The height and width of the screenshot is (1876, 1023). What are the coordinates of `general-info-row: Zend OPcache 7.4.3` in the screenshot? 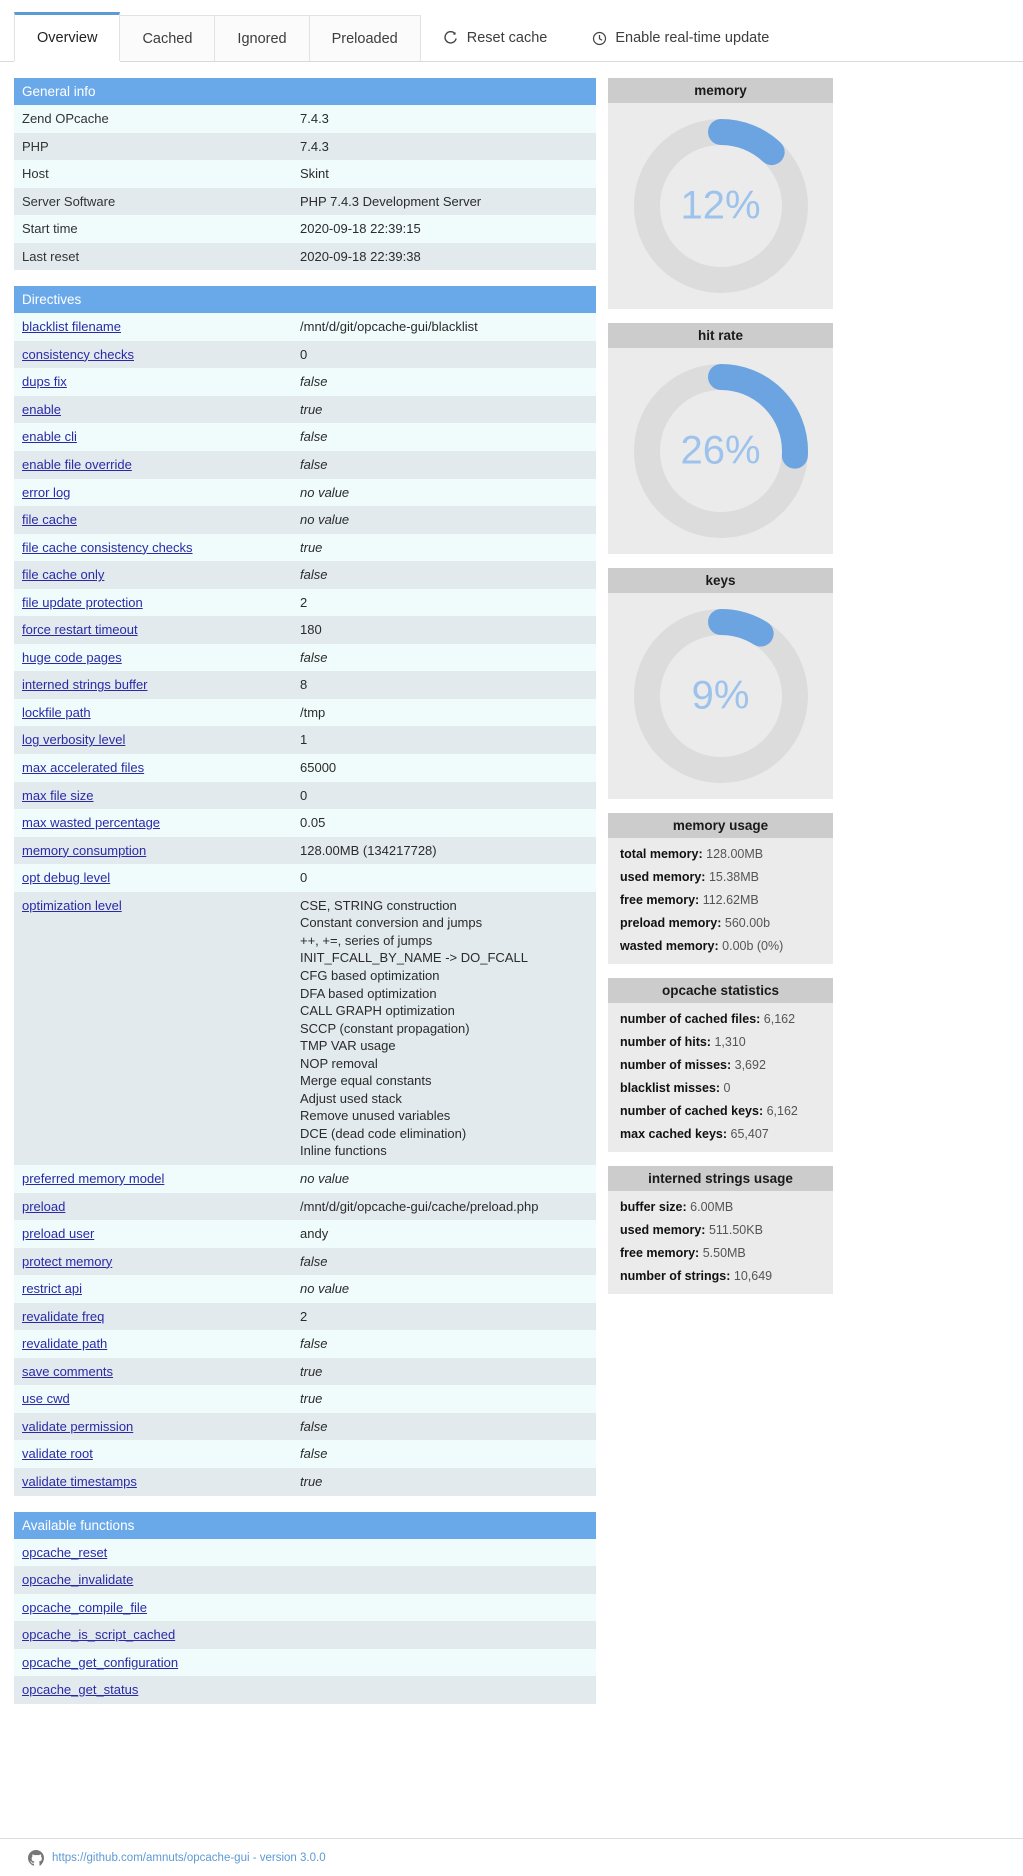 It's located at (305, 119).